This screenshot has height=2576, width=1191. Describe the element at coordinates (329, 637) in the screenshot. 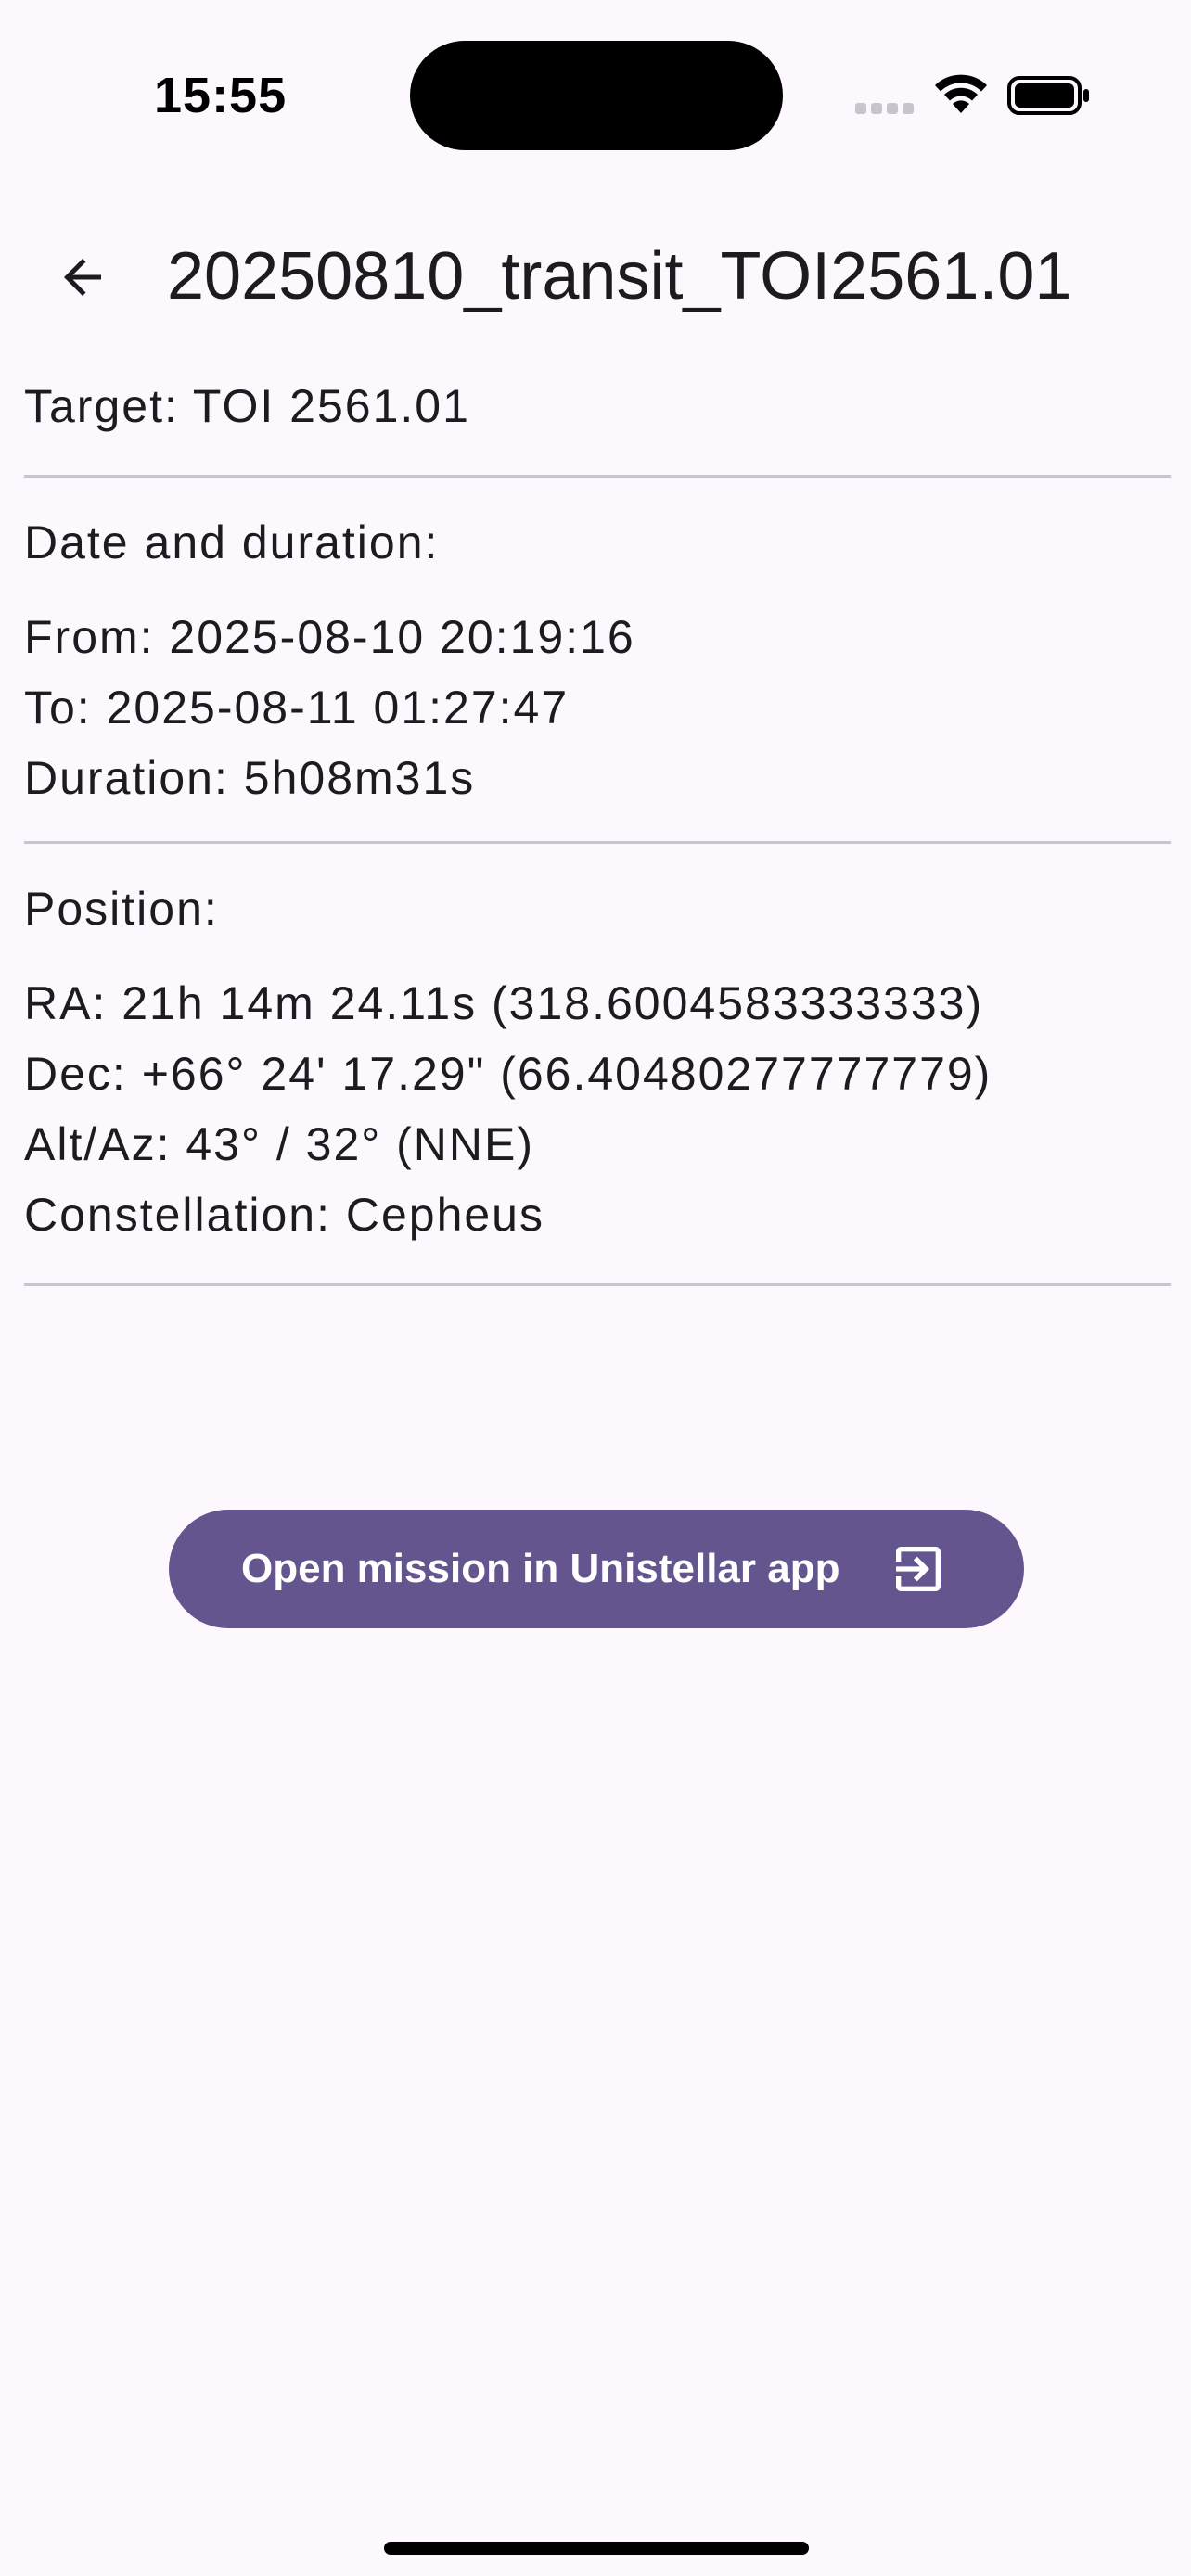

I see `from-date-text: From: 2025-08-10 20:19:16` at that location.